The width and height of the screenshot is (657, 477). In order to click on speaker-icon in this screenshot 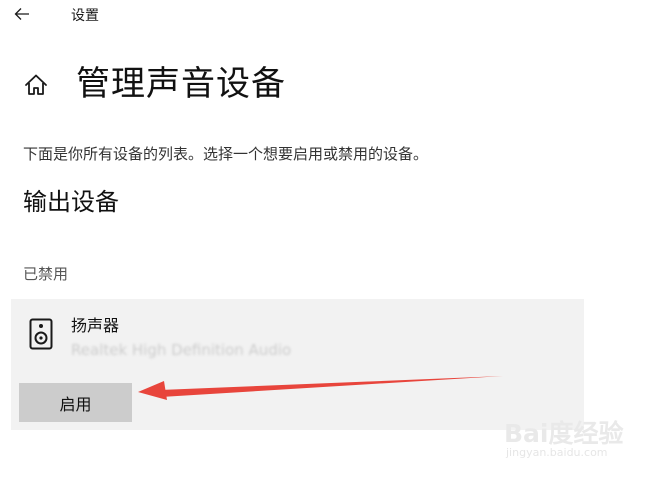, I will do `click(41, 334)`.